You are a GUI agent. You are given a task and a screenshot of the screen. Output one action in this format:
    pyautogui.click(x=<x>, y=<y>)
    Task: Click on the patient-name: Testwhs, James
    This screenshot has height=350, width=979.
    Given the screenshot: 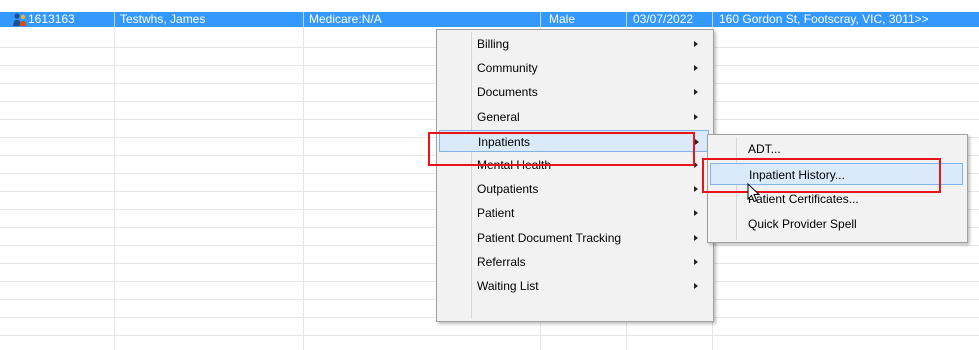 What is the action you would take?
    pyautogui.click(x=210, y=19)
    